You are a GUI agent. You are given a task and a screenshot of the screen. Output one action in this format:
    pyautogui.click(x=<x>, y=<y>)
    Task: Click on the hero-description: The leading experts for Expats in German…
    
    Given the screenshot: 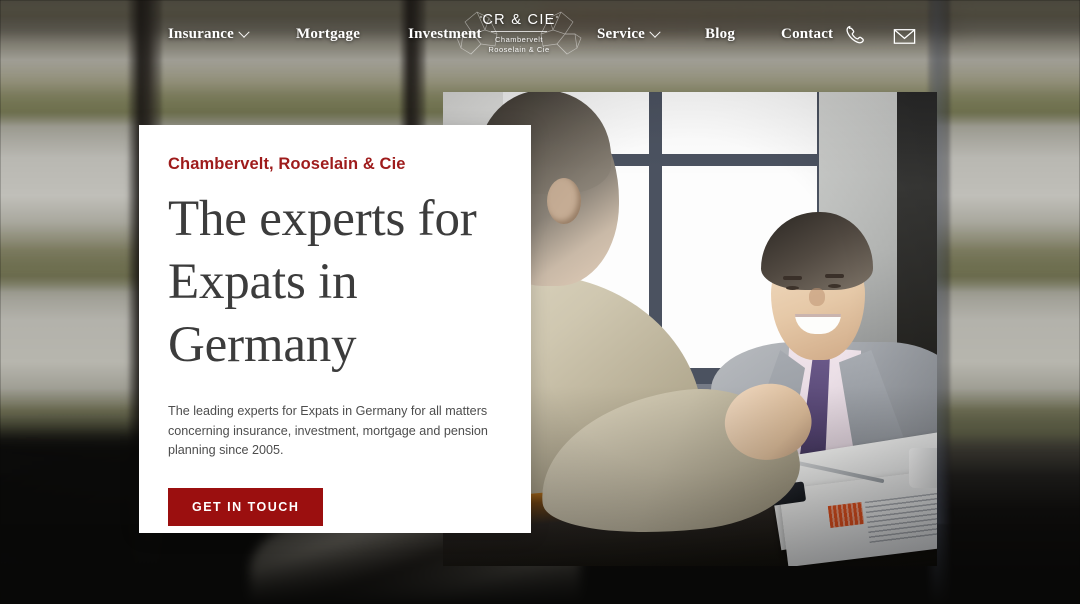 What is the action you would take?
    pyautogui.click(x=328, y=430)
    